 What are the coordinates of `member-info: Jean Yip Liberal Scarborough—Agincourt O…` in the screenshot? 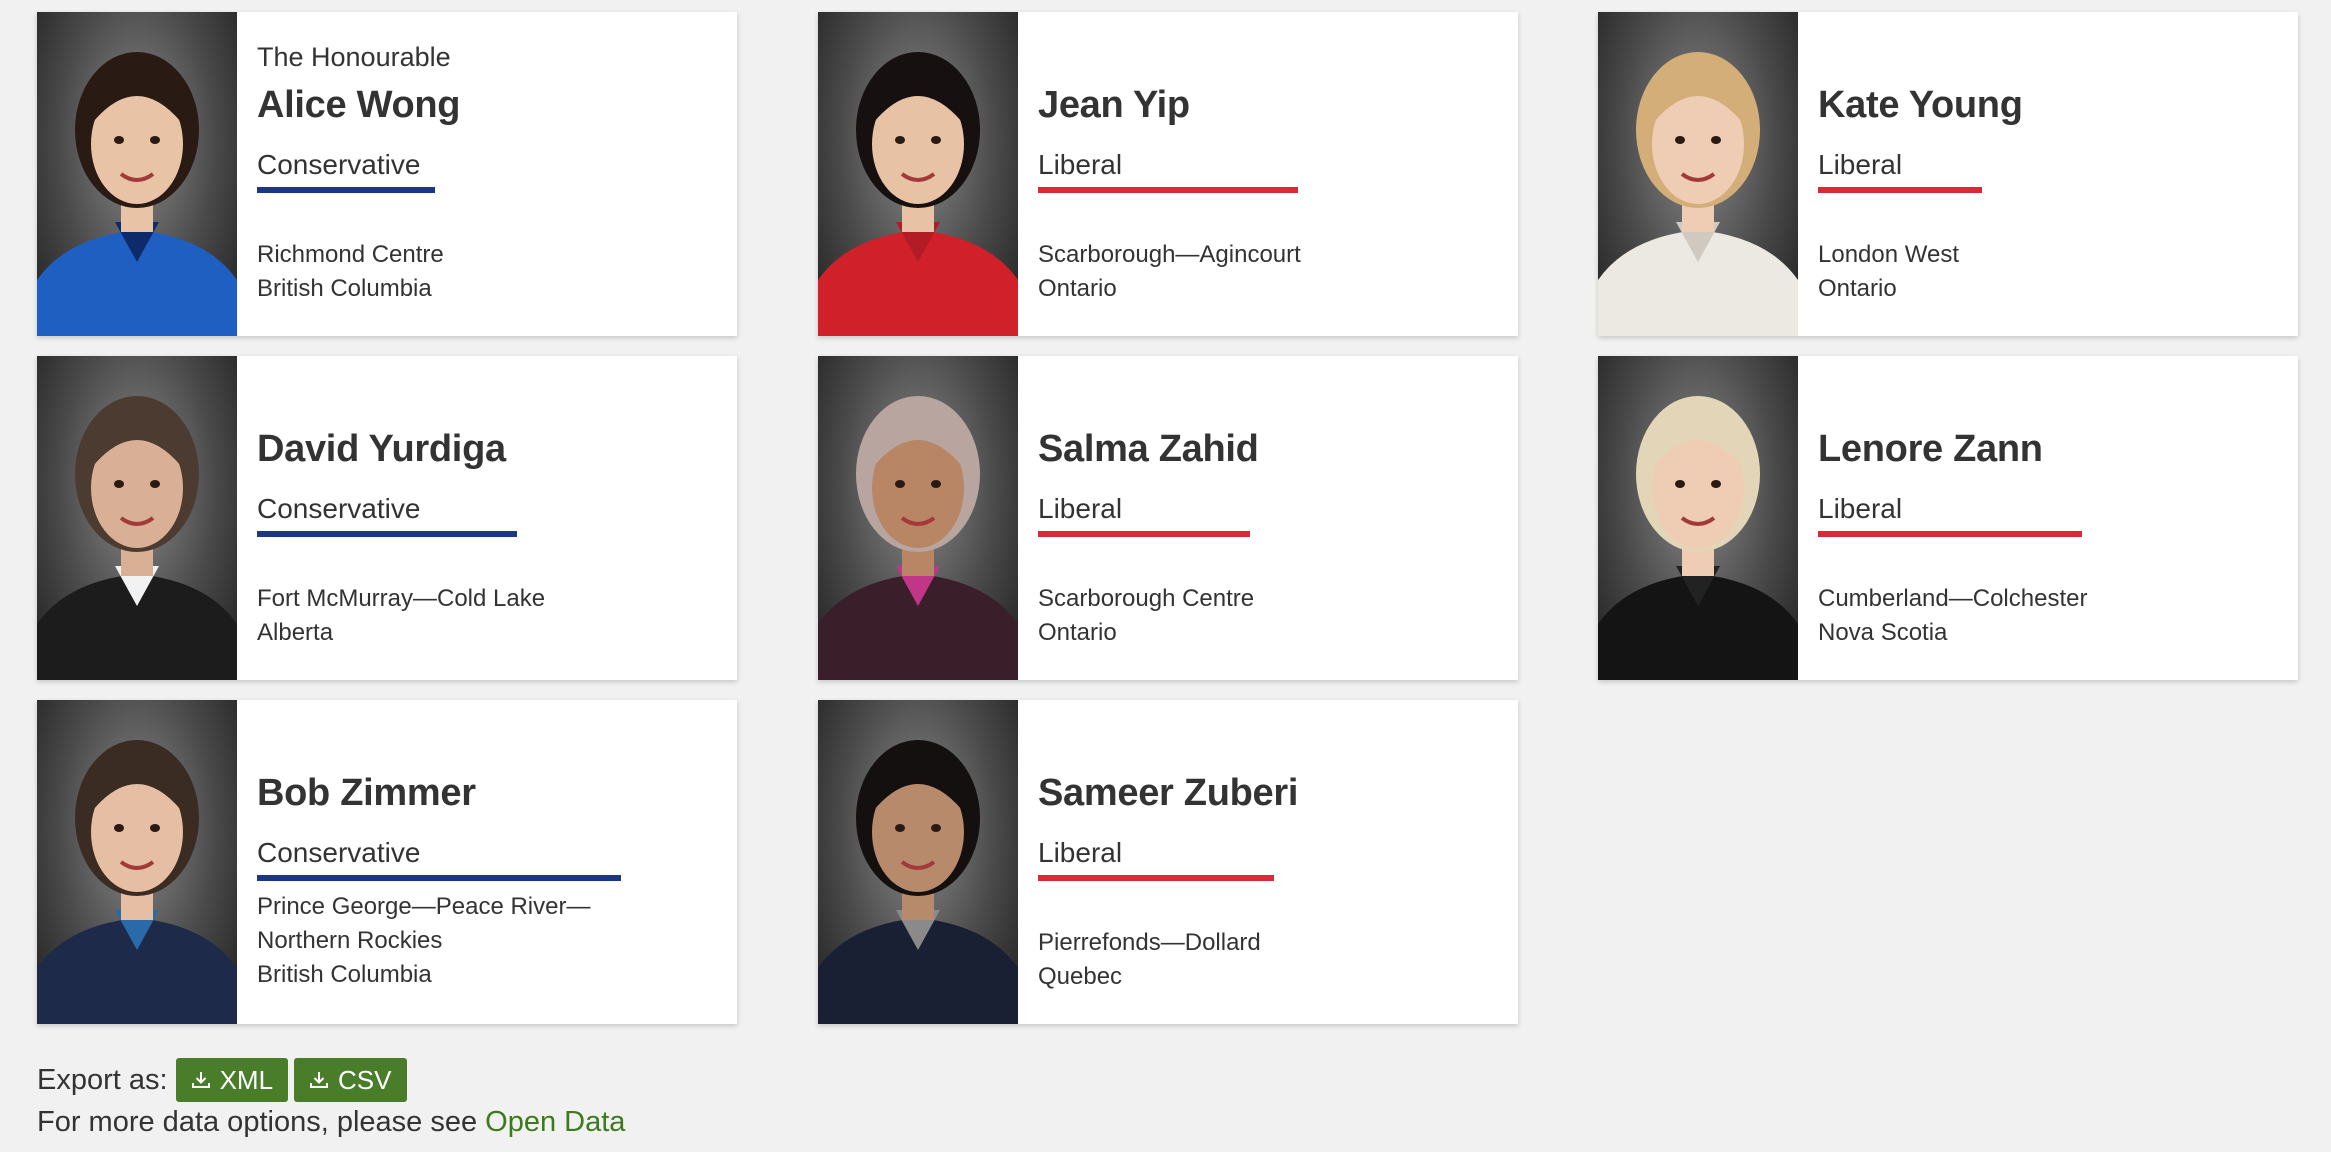 It's located at (1268, 174).